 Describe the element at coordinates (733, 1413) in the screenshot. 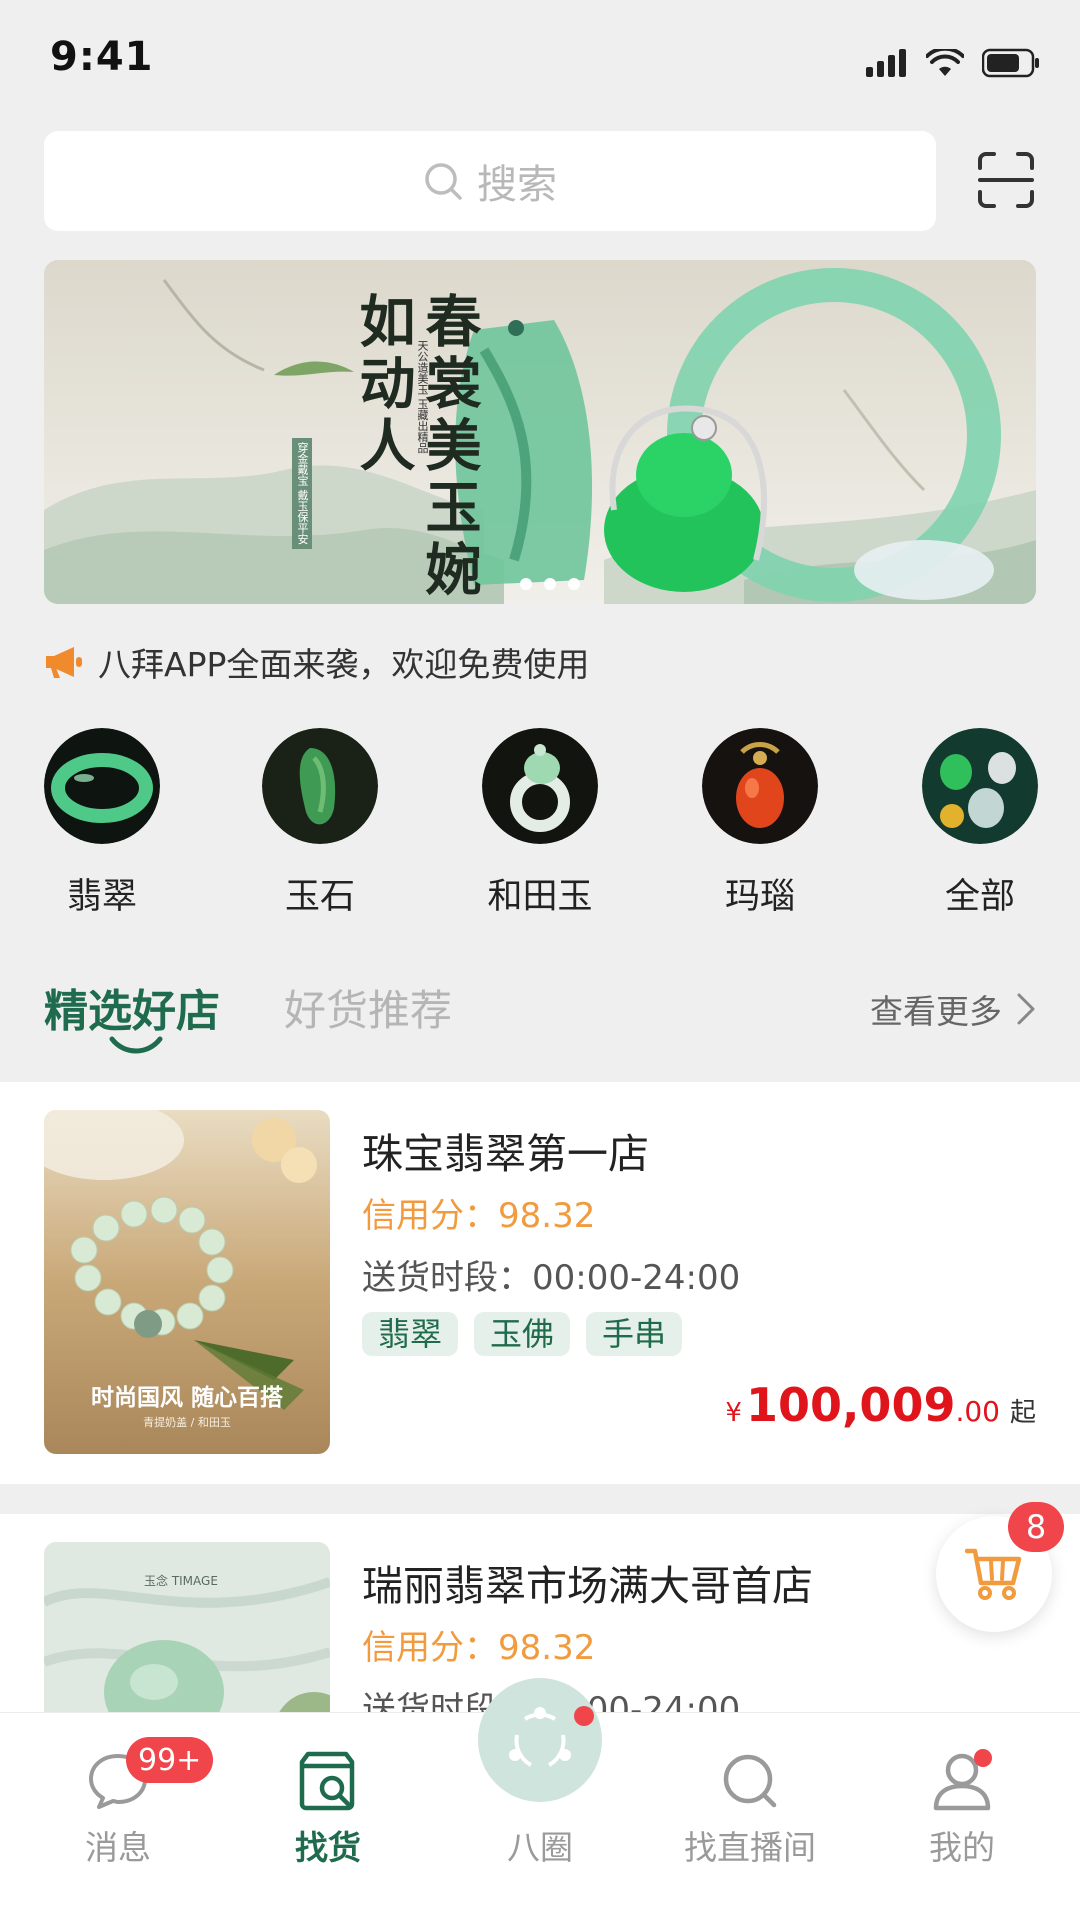

I see `price-currency: ¥` at that location.